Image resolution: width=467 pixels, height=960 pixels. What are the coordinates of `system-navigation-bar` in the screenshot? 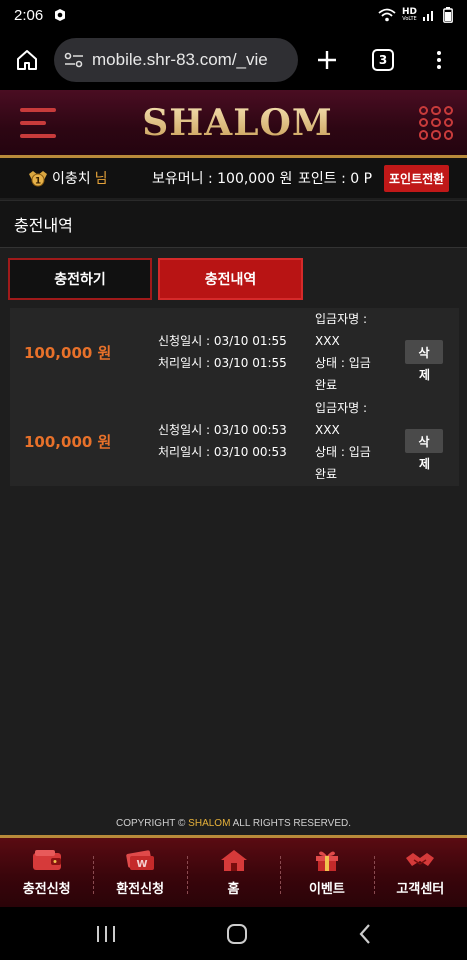 It's located at (233, 933).